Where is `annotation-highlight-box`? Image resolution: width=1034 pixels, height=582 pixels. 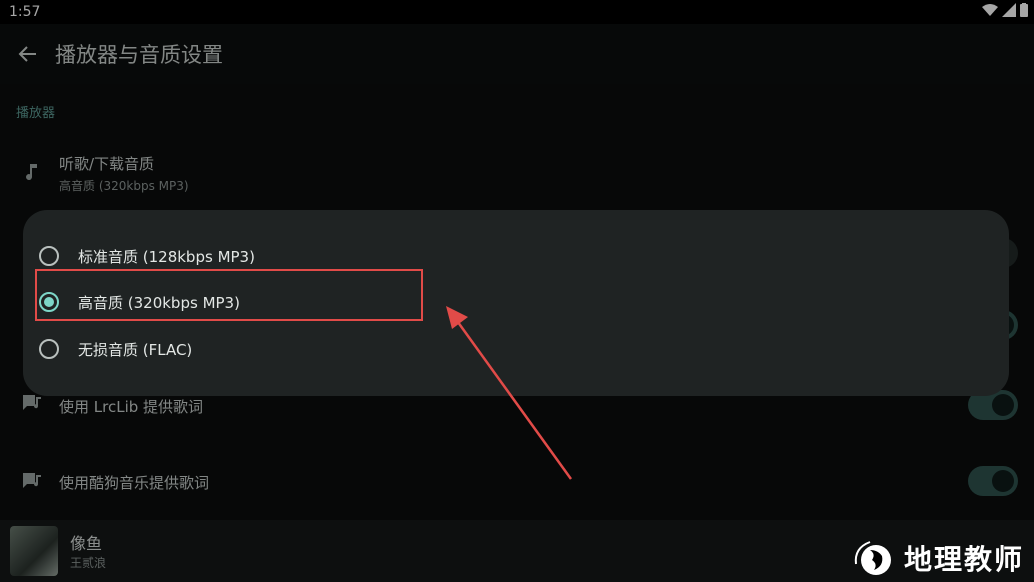 annotation-highlight-box is located at coordinates (229, 295).